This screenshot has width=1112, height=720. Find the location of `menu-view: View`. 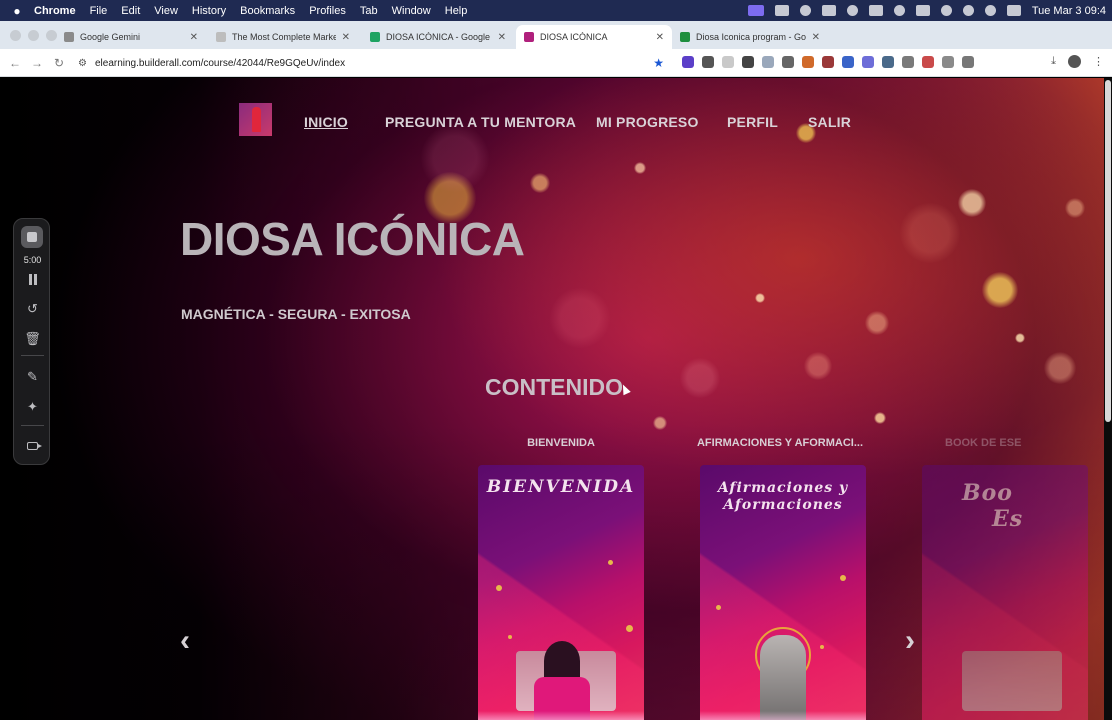

menu-view: View is located at coordinates (166, 11).